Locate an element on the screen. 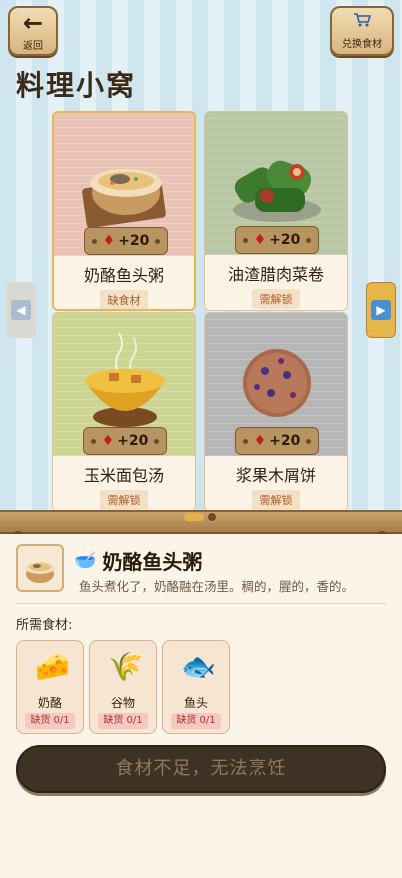  ingredient-name: 奶酪 is located at coordinates (49, 703).